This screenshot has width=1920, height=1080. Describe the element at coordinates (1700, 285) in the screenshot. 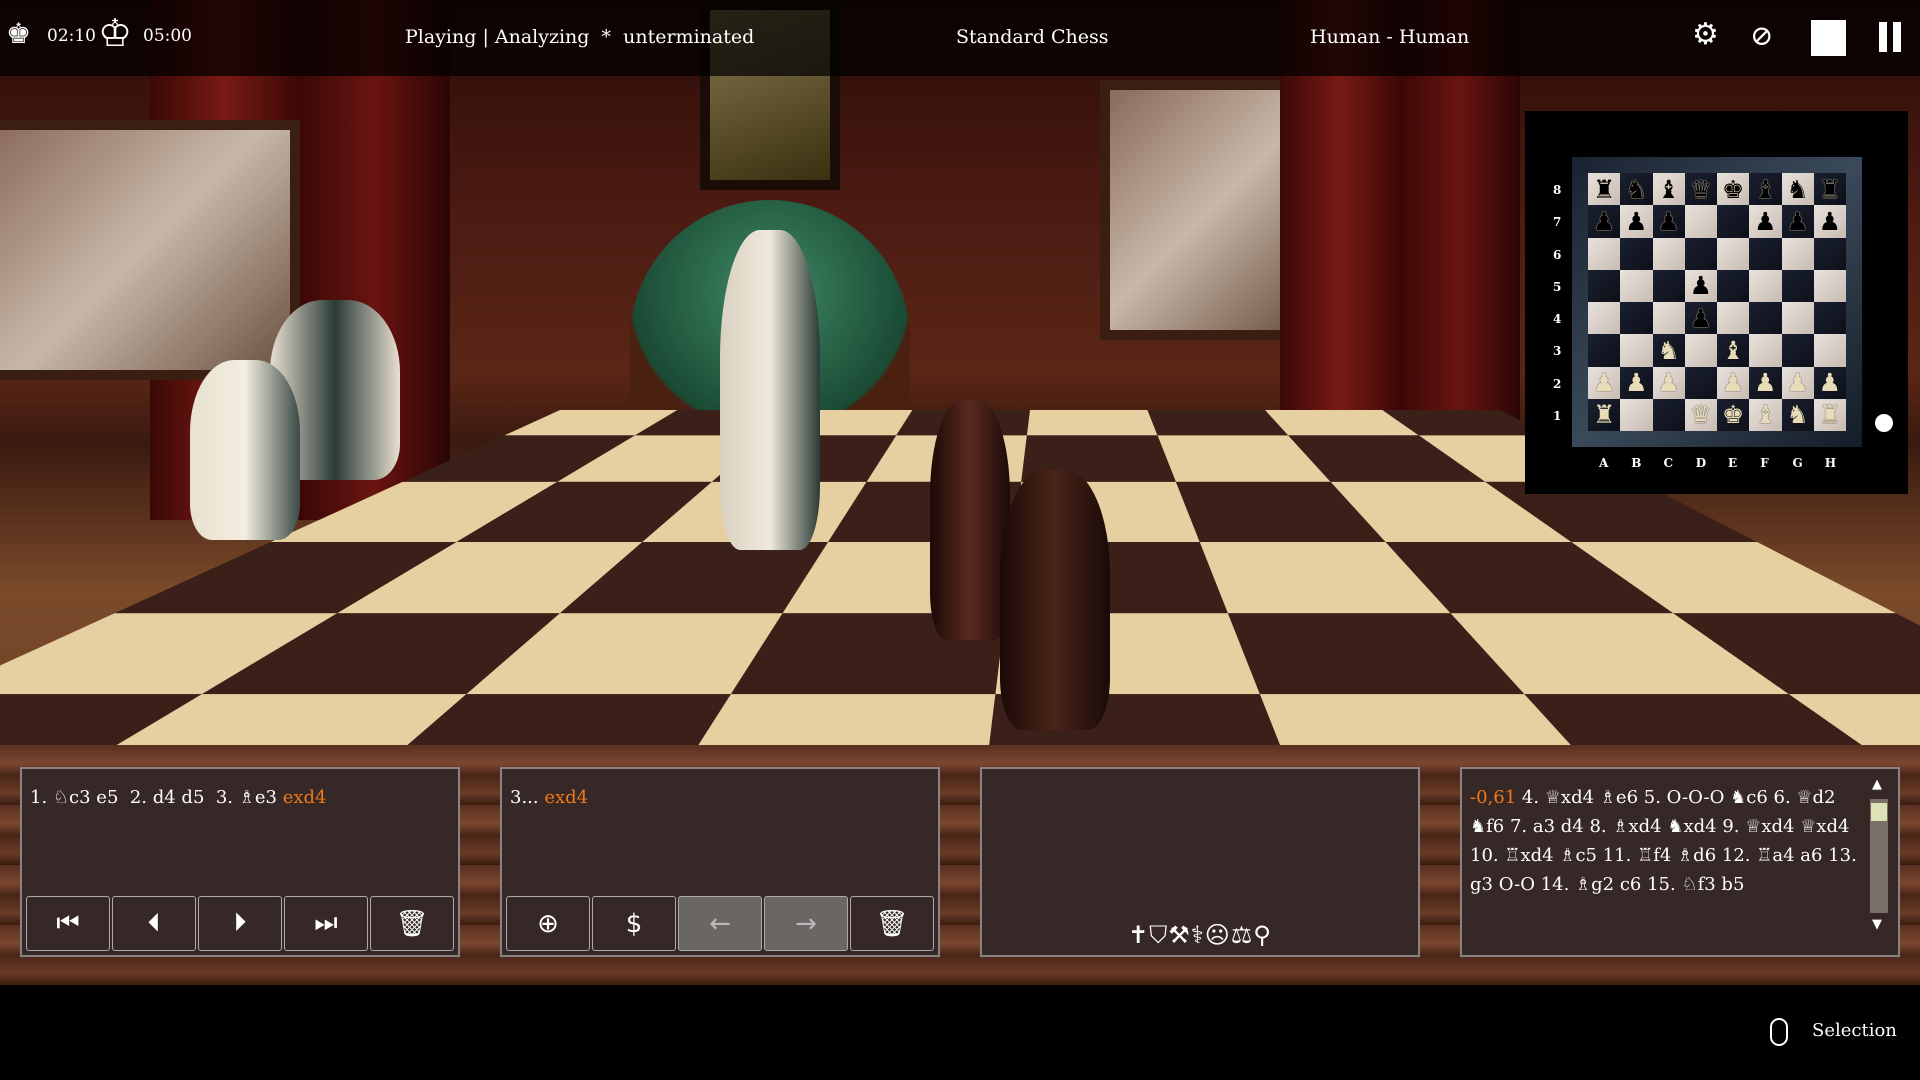

I see `square-d5: ♟` at that location.